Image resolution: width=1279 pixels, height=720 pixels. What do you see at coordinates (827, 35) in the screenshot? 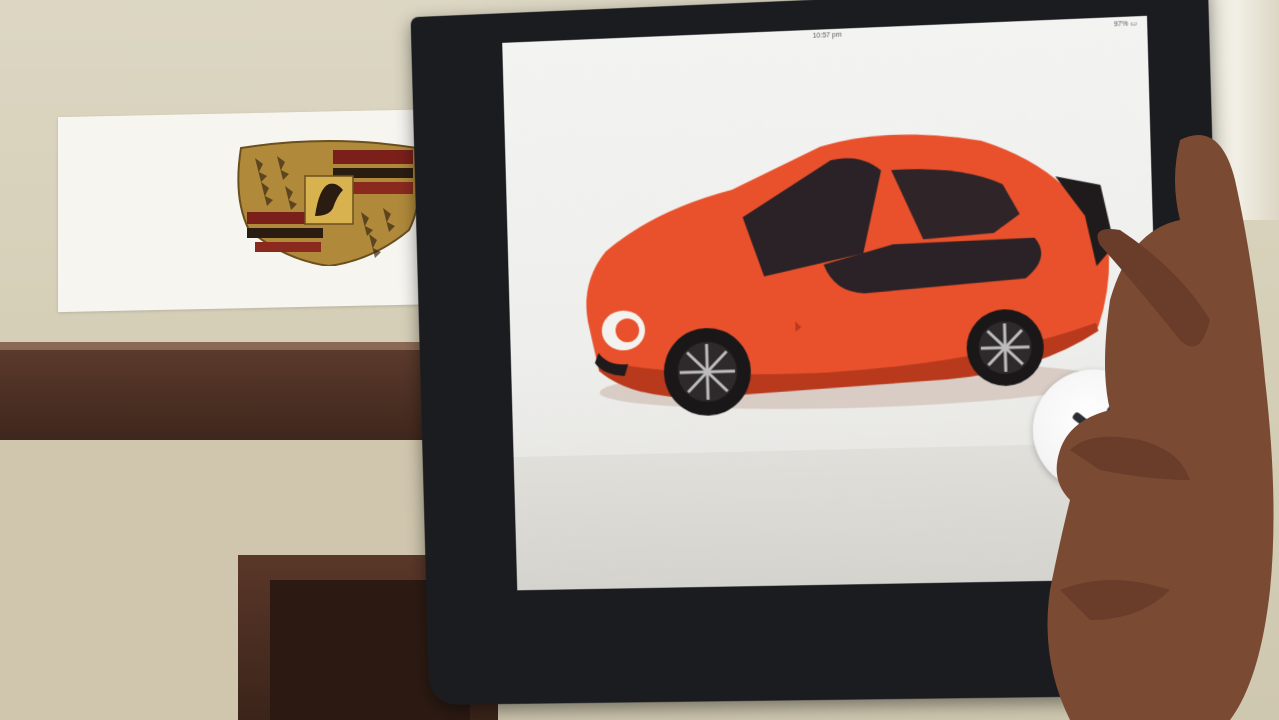
I see `status-time: 10:57 pm` at bounding box center [827, 35].